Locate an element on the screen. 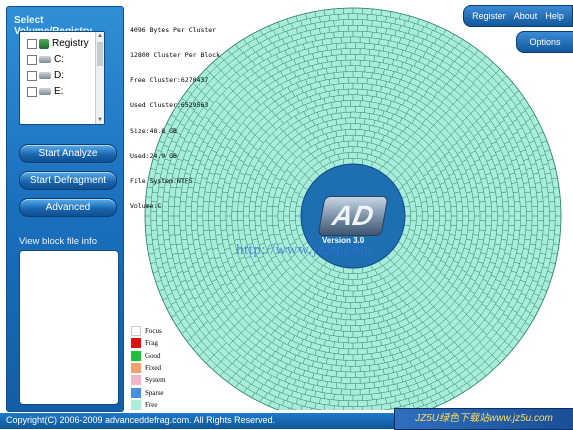  top-nav: Register About Help is located at coordinates (518, 16).